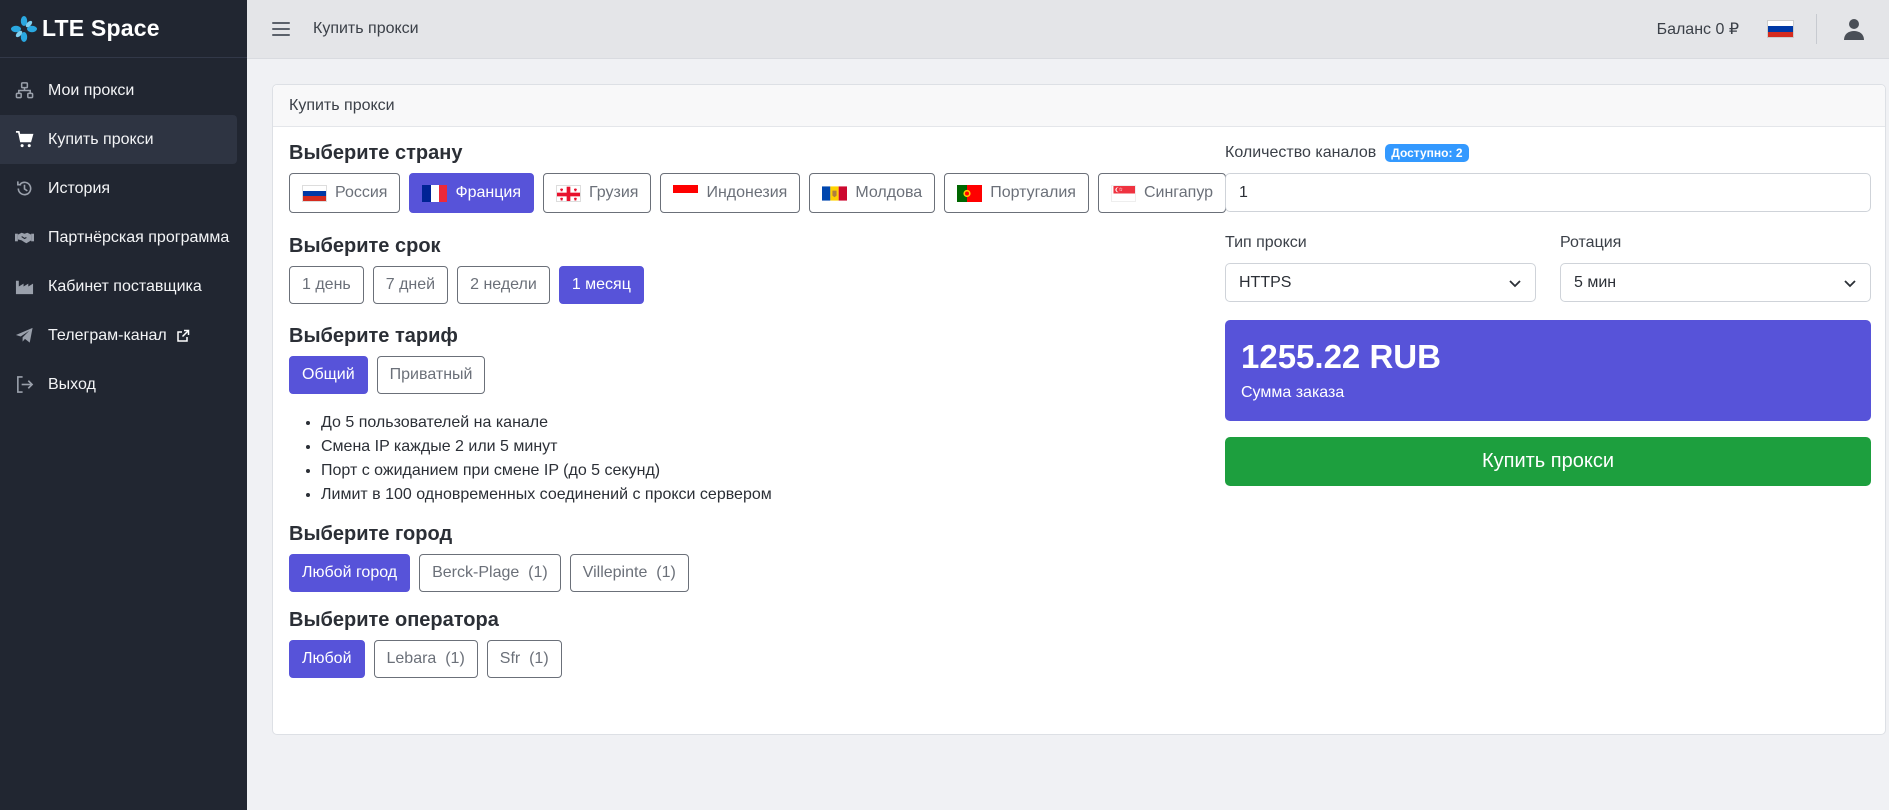 The height and width of the screenshot is (810, 1889). Describe the element at coordinates (79, 188) in the screenshot. I see `sidebar-item-label: История` at that location.